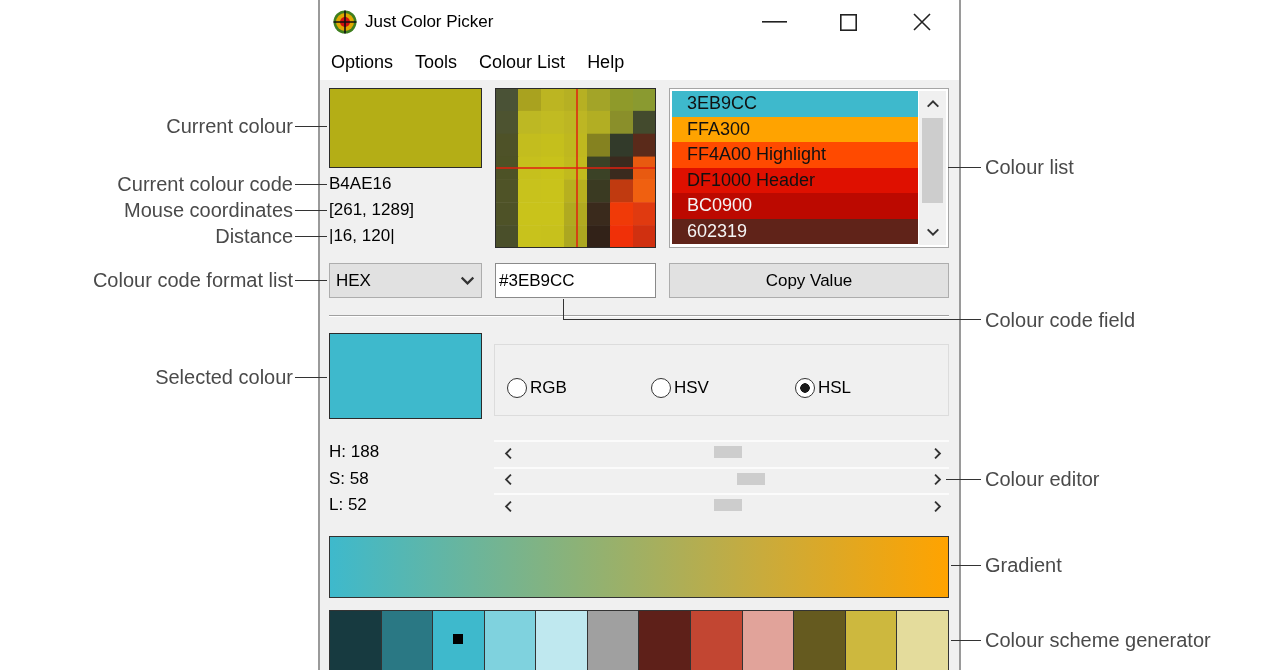 This screenshot has width=1280, height=670. I want to click on radio-option: HSL, so click(823, 388).